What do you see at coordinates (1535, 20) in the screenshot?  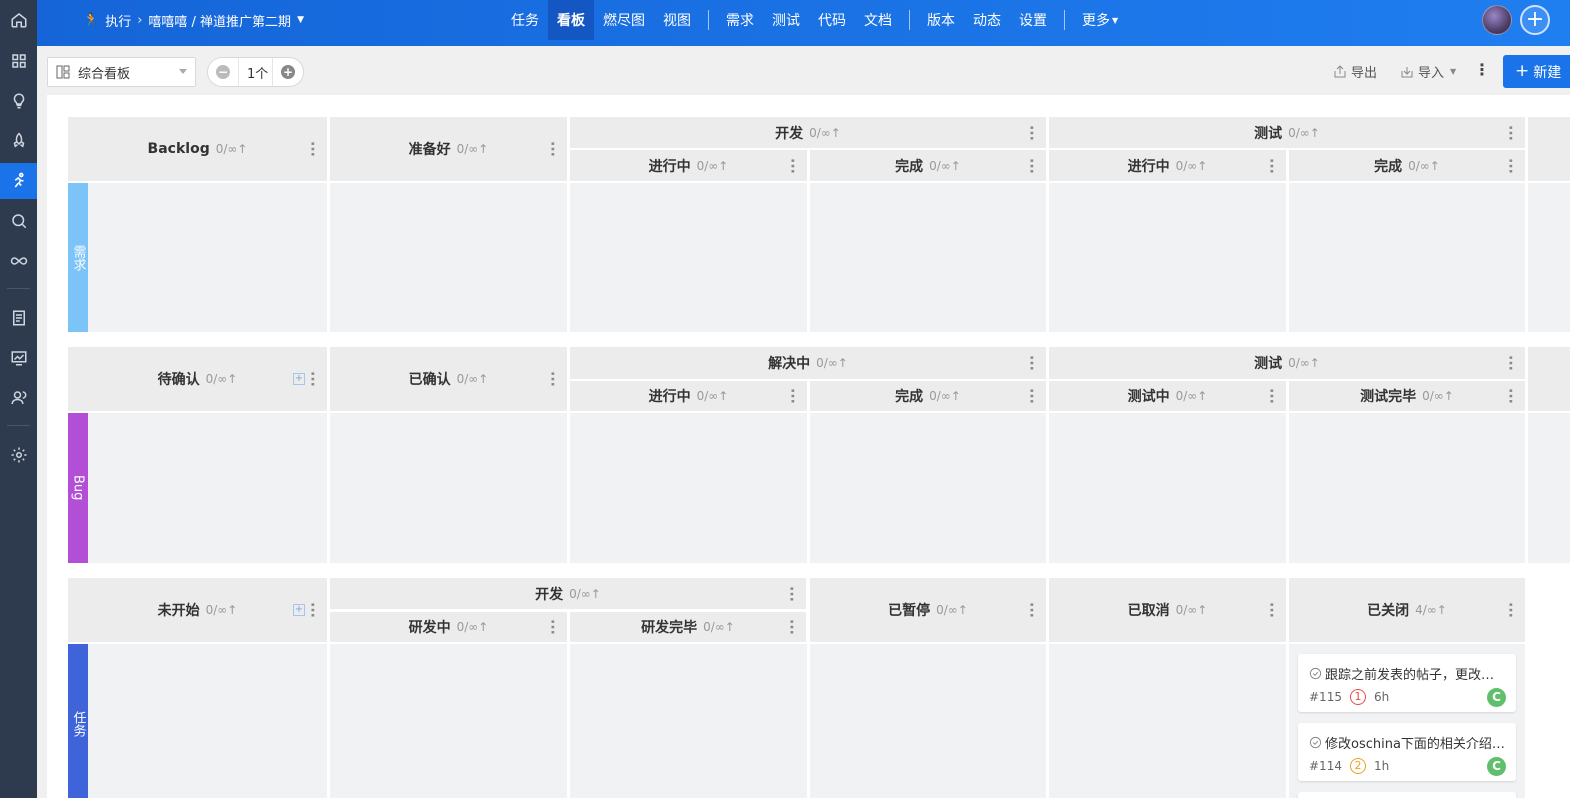 I see `global-add-button: +` at bounding box center [1535, 20].